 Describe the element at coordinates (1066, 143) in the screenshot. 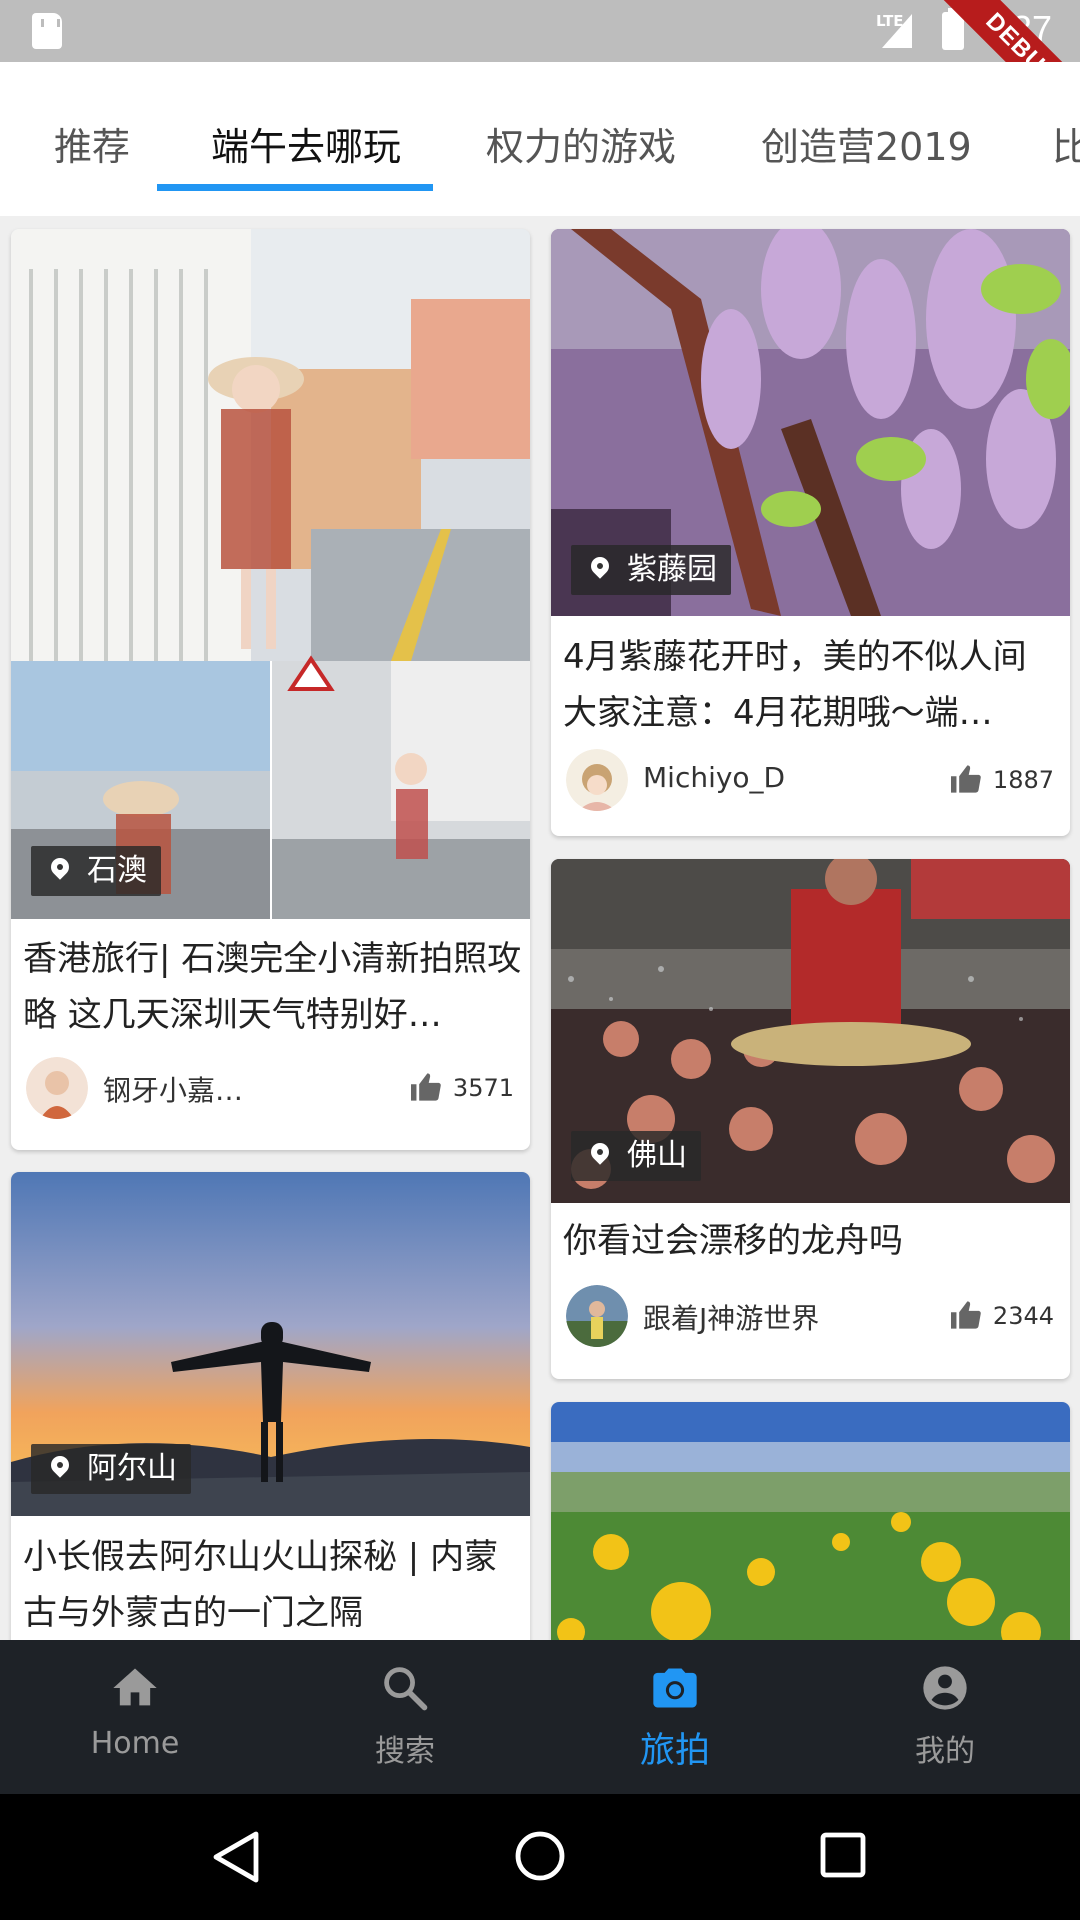

I see `tab-partial: 比` at that location.